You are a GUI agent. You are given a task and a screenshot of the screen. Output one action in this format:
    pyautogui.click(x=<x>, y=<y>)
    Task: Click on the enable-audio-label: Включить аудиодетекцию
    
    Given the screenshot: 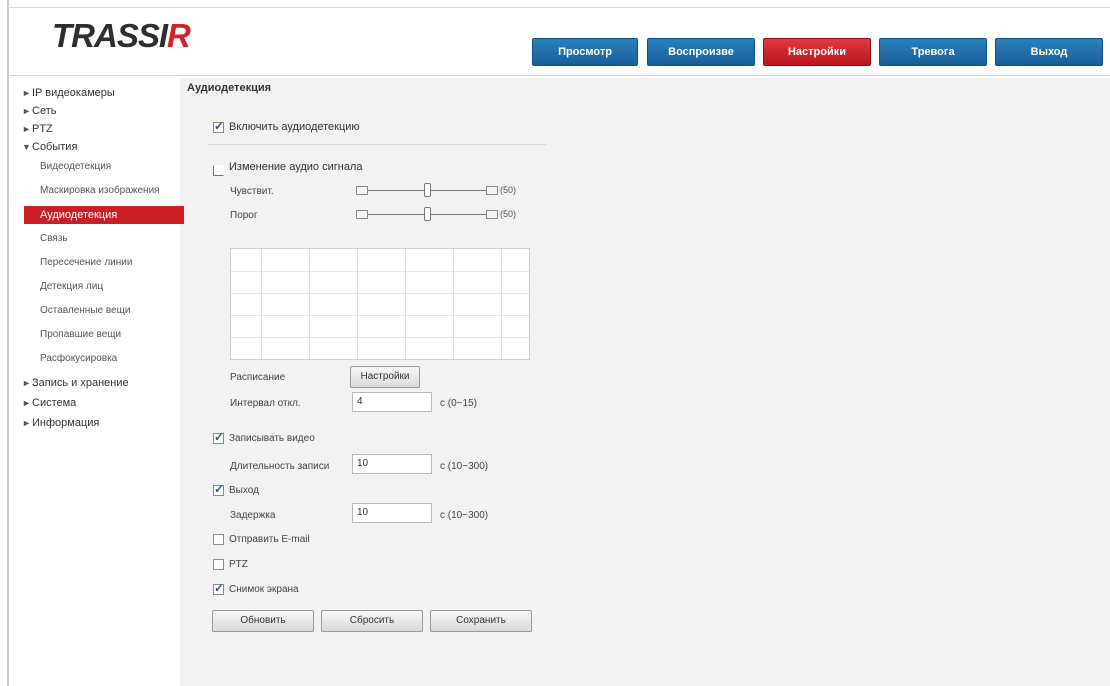 What is the action you would take?
    pyautogui.click(x=294, y=127)
    